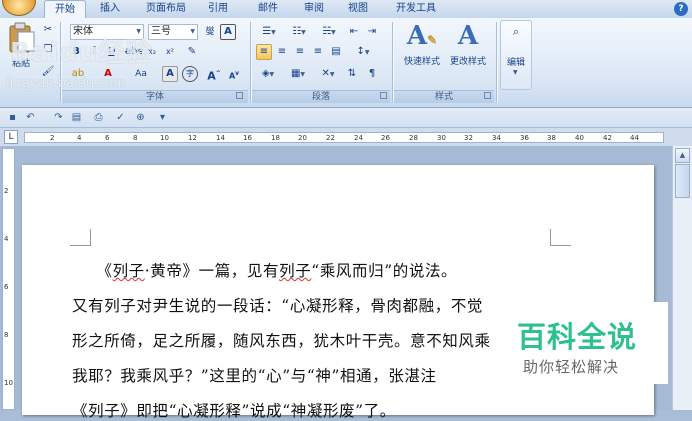 The image size is (692, 421). What do you see at coordinates (516, 31) in the screenshot?
I see `binoculars-icon: ⌕` at bounding box center [516, 31].